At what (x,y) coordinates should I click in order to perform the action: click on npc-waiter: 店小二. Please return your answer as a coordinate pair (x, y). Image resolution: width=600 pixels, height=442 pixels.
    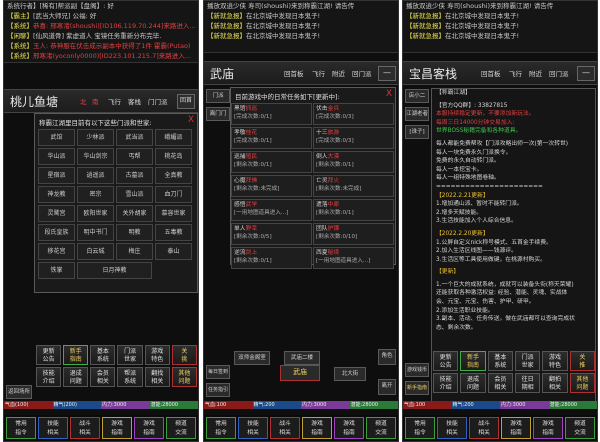
    Looking at the image, I should click on (417, 96).